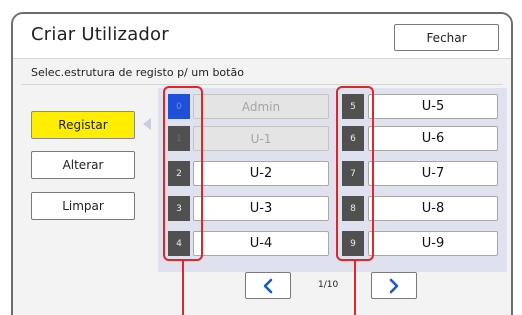 Image resolution: width=522 pixels, height=315 pixels. I want to click on register-button: Registar, so click(83, 125).